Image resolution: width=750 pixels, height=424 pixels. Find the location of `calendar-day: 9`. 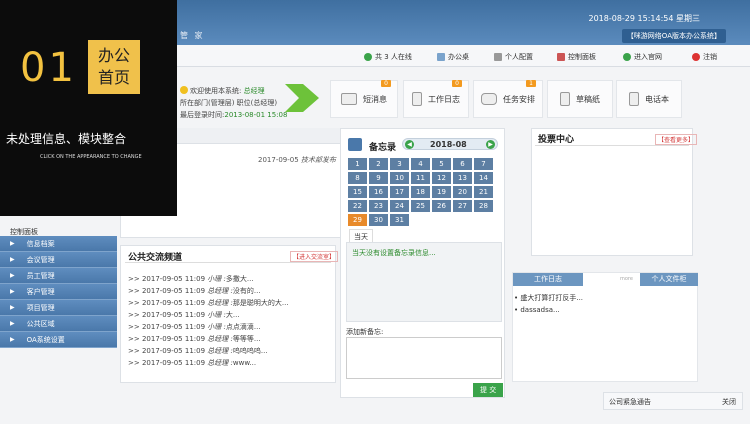

calendar-day: 9 is located at coordinates (378, 178).